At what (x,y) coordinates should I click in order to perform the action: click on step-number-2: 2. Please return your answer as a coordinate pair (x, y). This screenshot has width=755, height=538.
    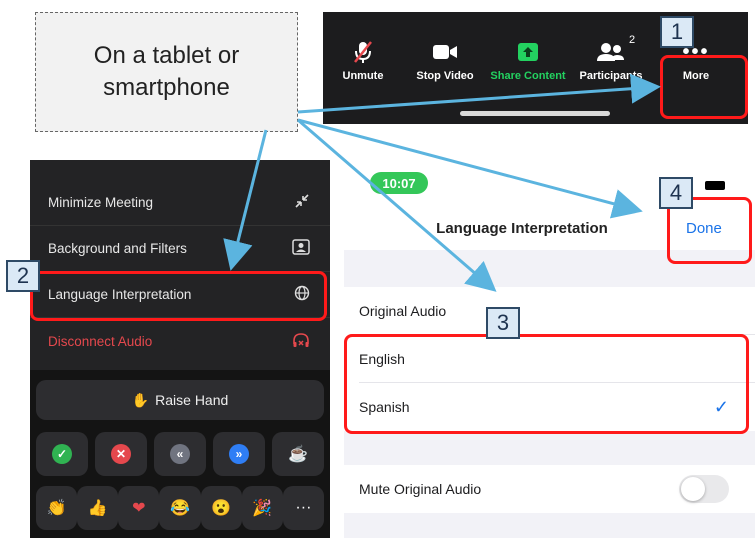
    Looking at the image, I should click on (23, 276).